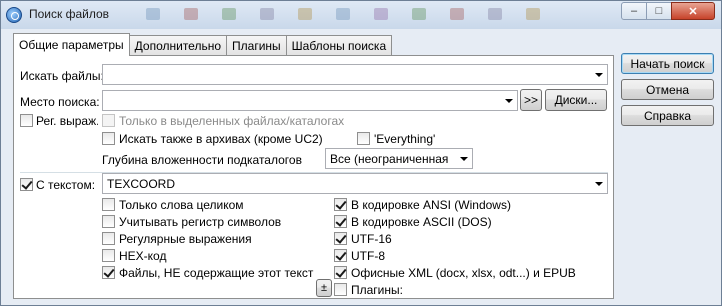 Image resolution: width=722 pixels, height=306 pixels. I want to click on text-combo: TEXCOORD, so click(355, 183).